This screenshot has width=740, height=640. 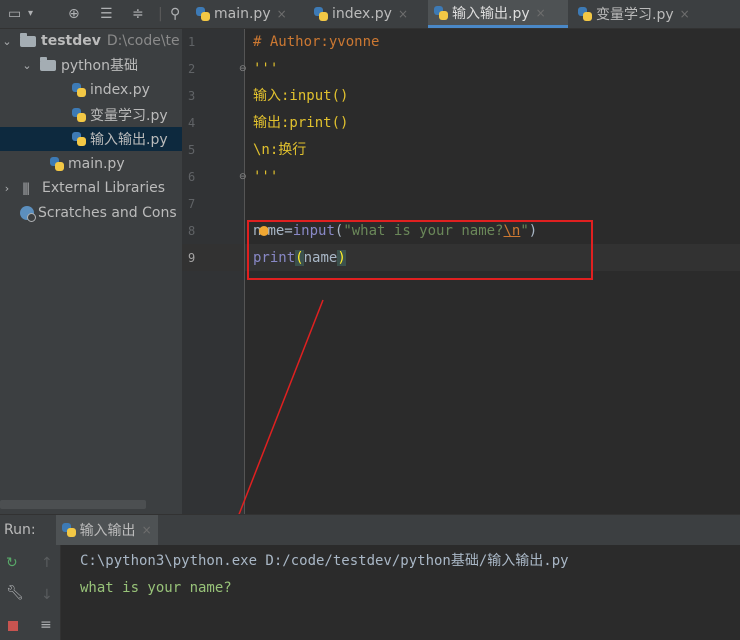 What do you see at coordinates (156, 588) in the screenshot?
I see `console-output-line: what is your name?` at bounding box center [156, 588].